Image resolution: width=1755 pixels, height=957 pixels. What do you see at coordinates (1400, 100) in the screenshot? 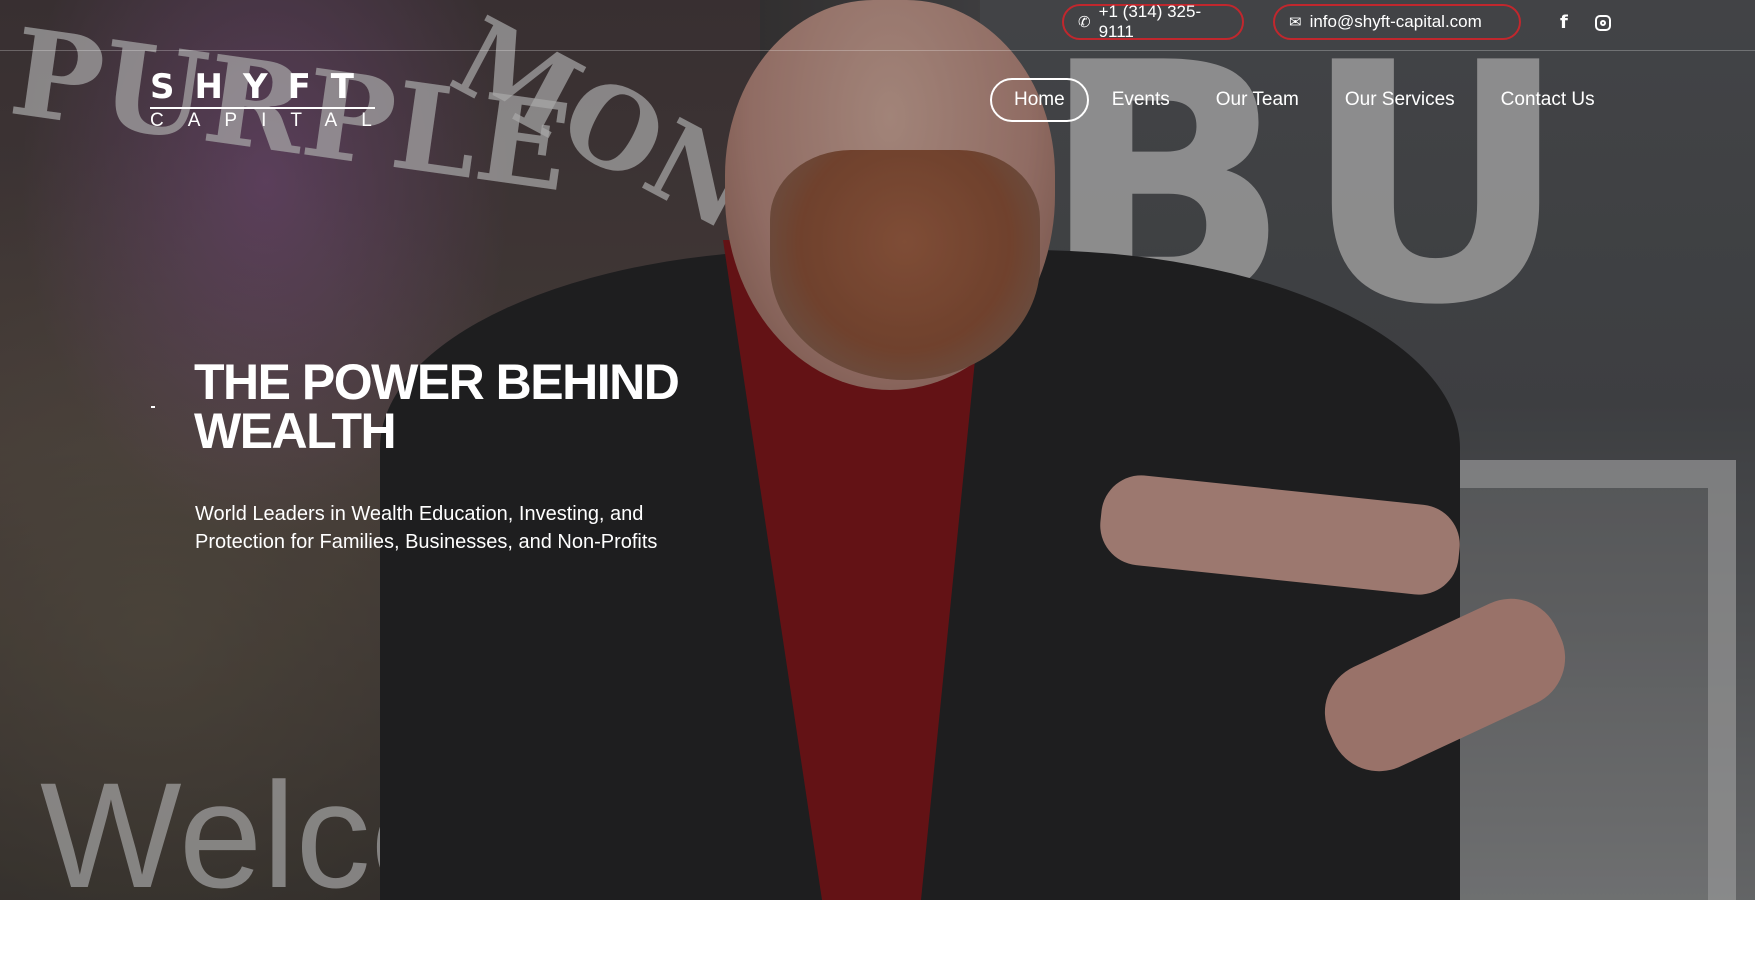
I see `nav-item-our-services: Our Services` at bounding box center [1400, 100].